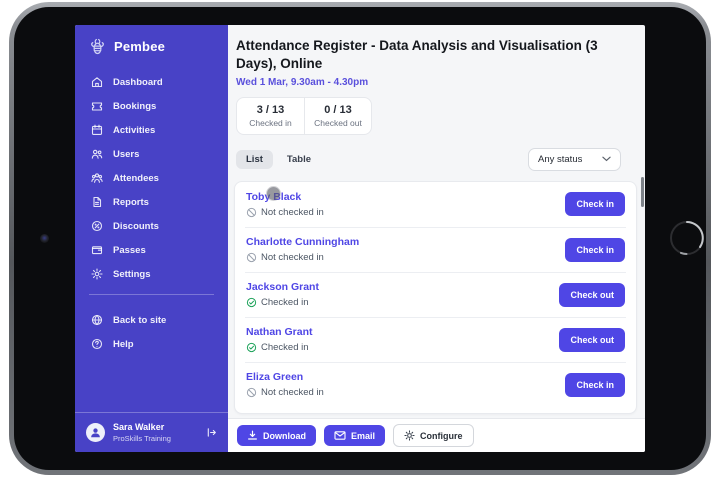 This screenshot has width=720, height=477. I want to click on wallet-icon, so click(97, 250).